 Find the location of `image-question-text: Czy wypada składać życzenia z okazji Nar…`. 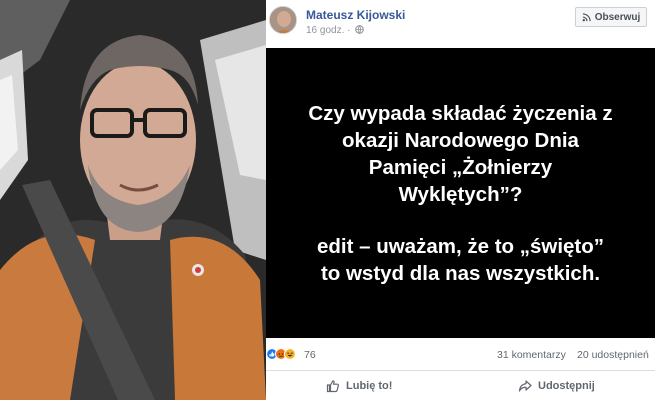

image-question-text: Czy wypada składać życzenia z okazji Nar… is located at coordinates (460, 153).